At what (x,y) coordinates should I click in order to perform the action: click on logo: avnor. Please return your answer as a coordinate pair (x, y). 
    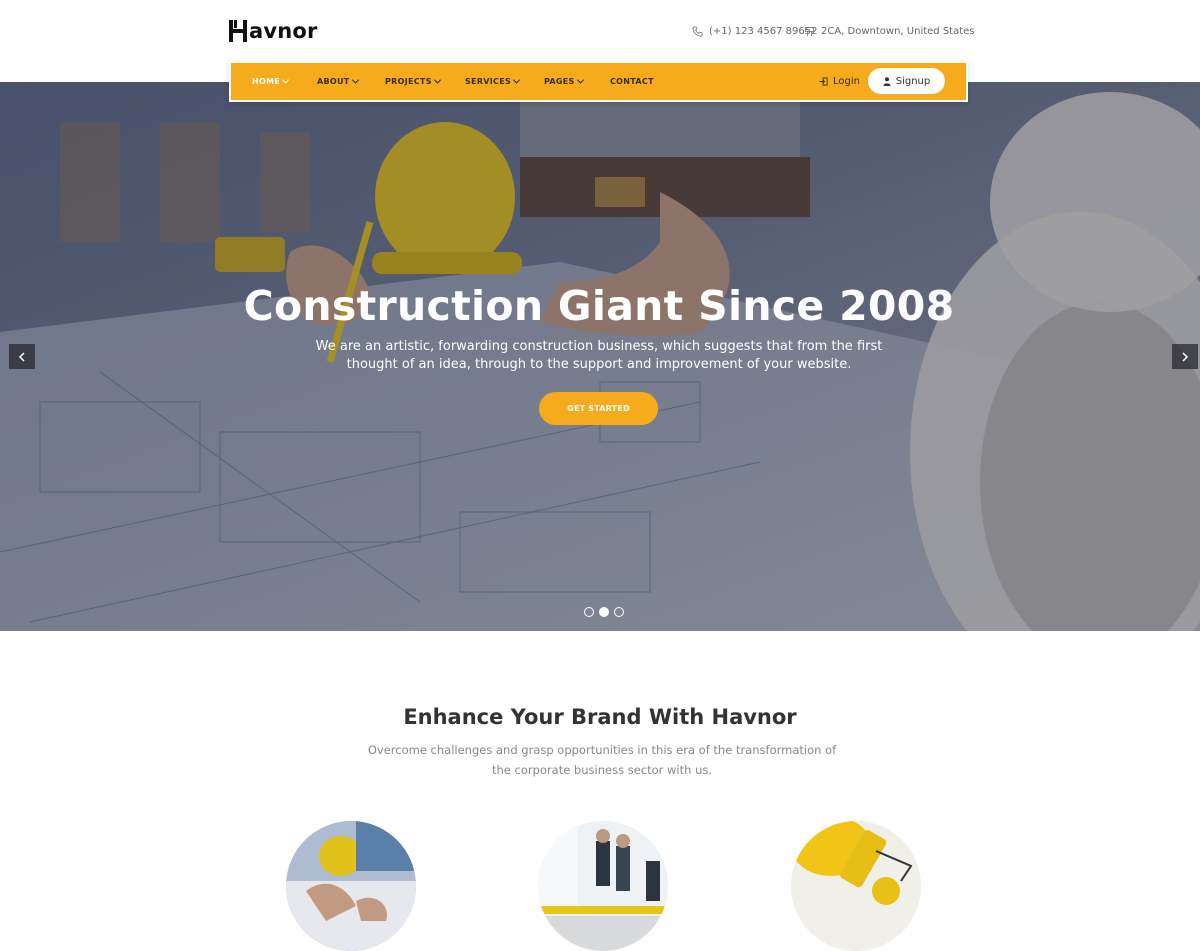
    Looking at the image, I should click on (273, 31).